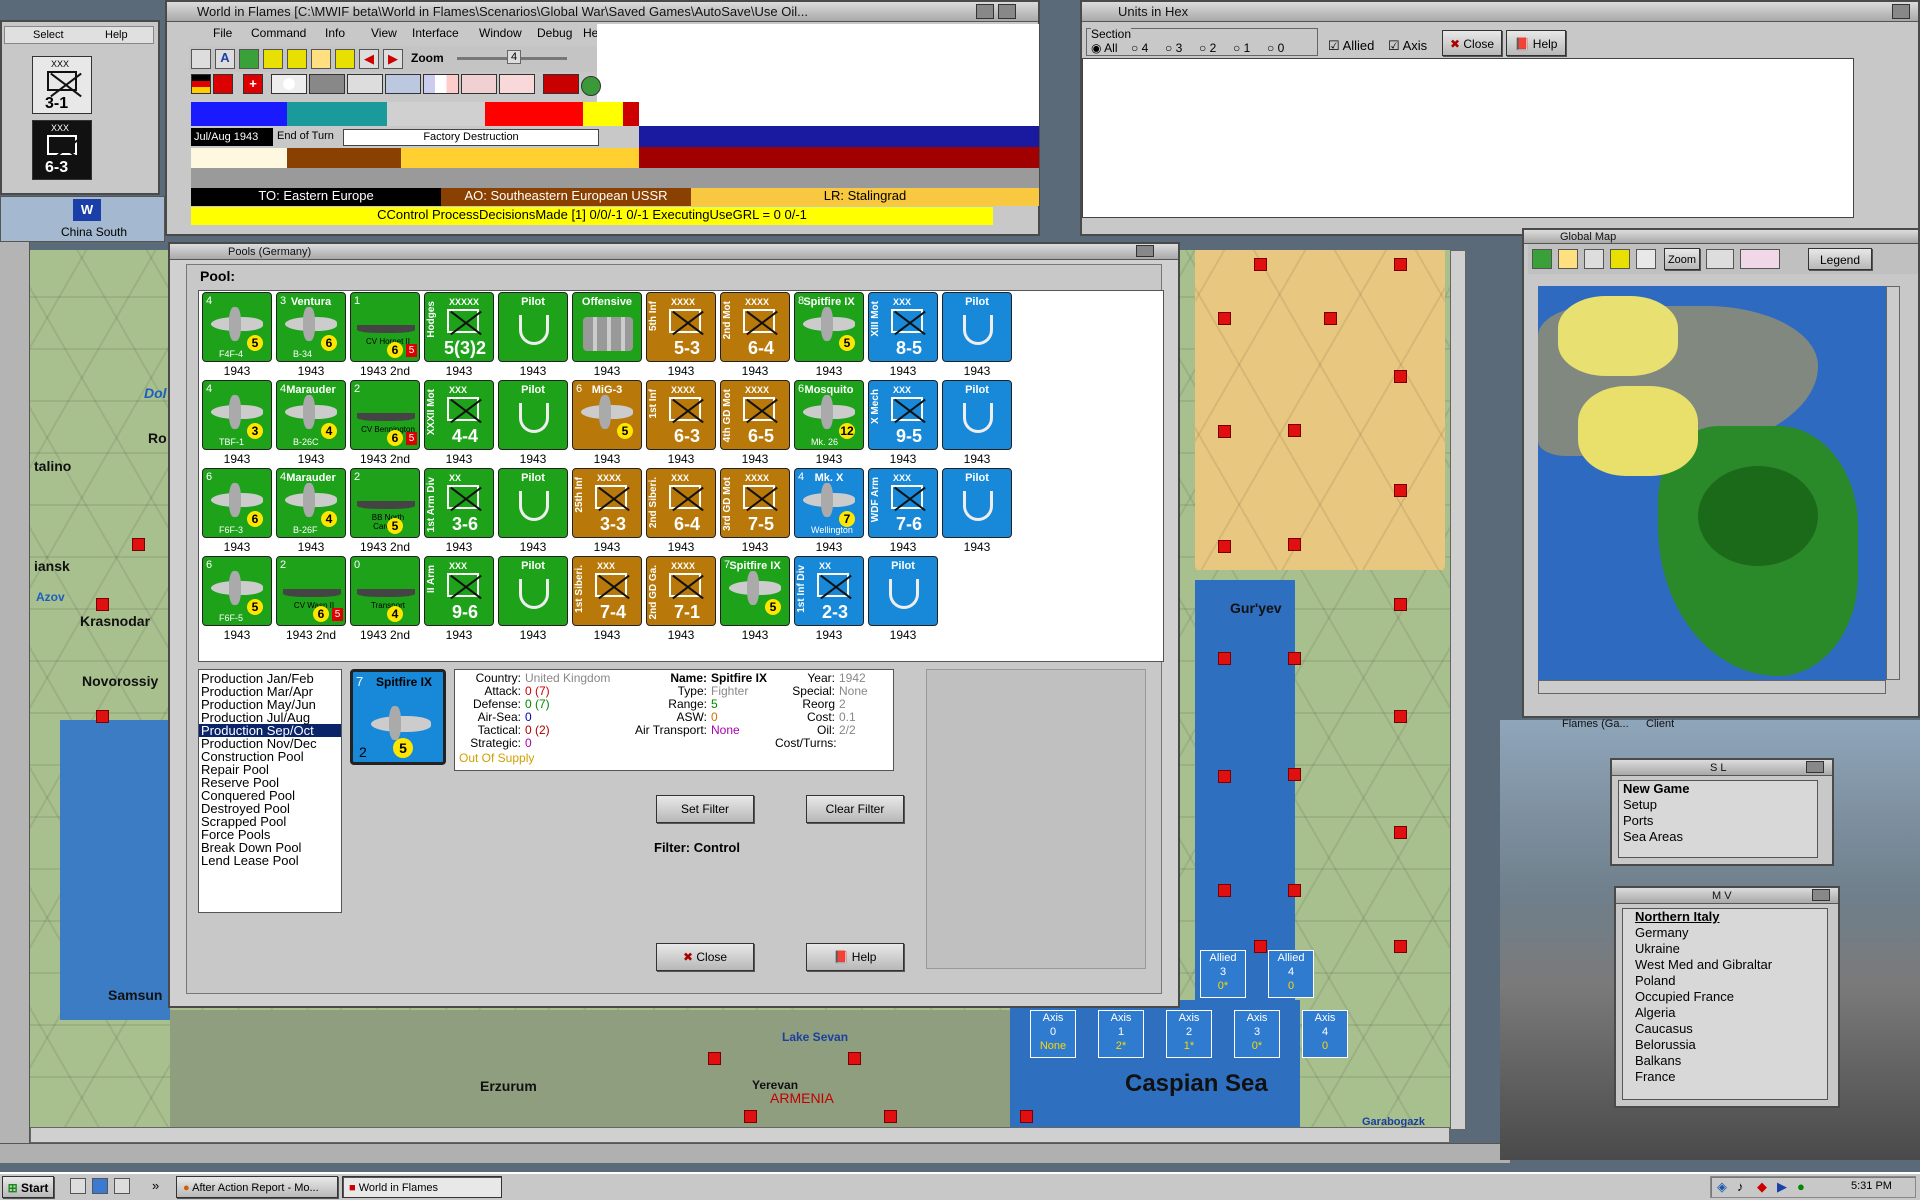 The width and height of the screenshot is (1920, 1200). I want to click on france-flag-icon, so click(441, 84).